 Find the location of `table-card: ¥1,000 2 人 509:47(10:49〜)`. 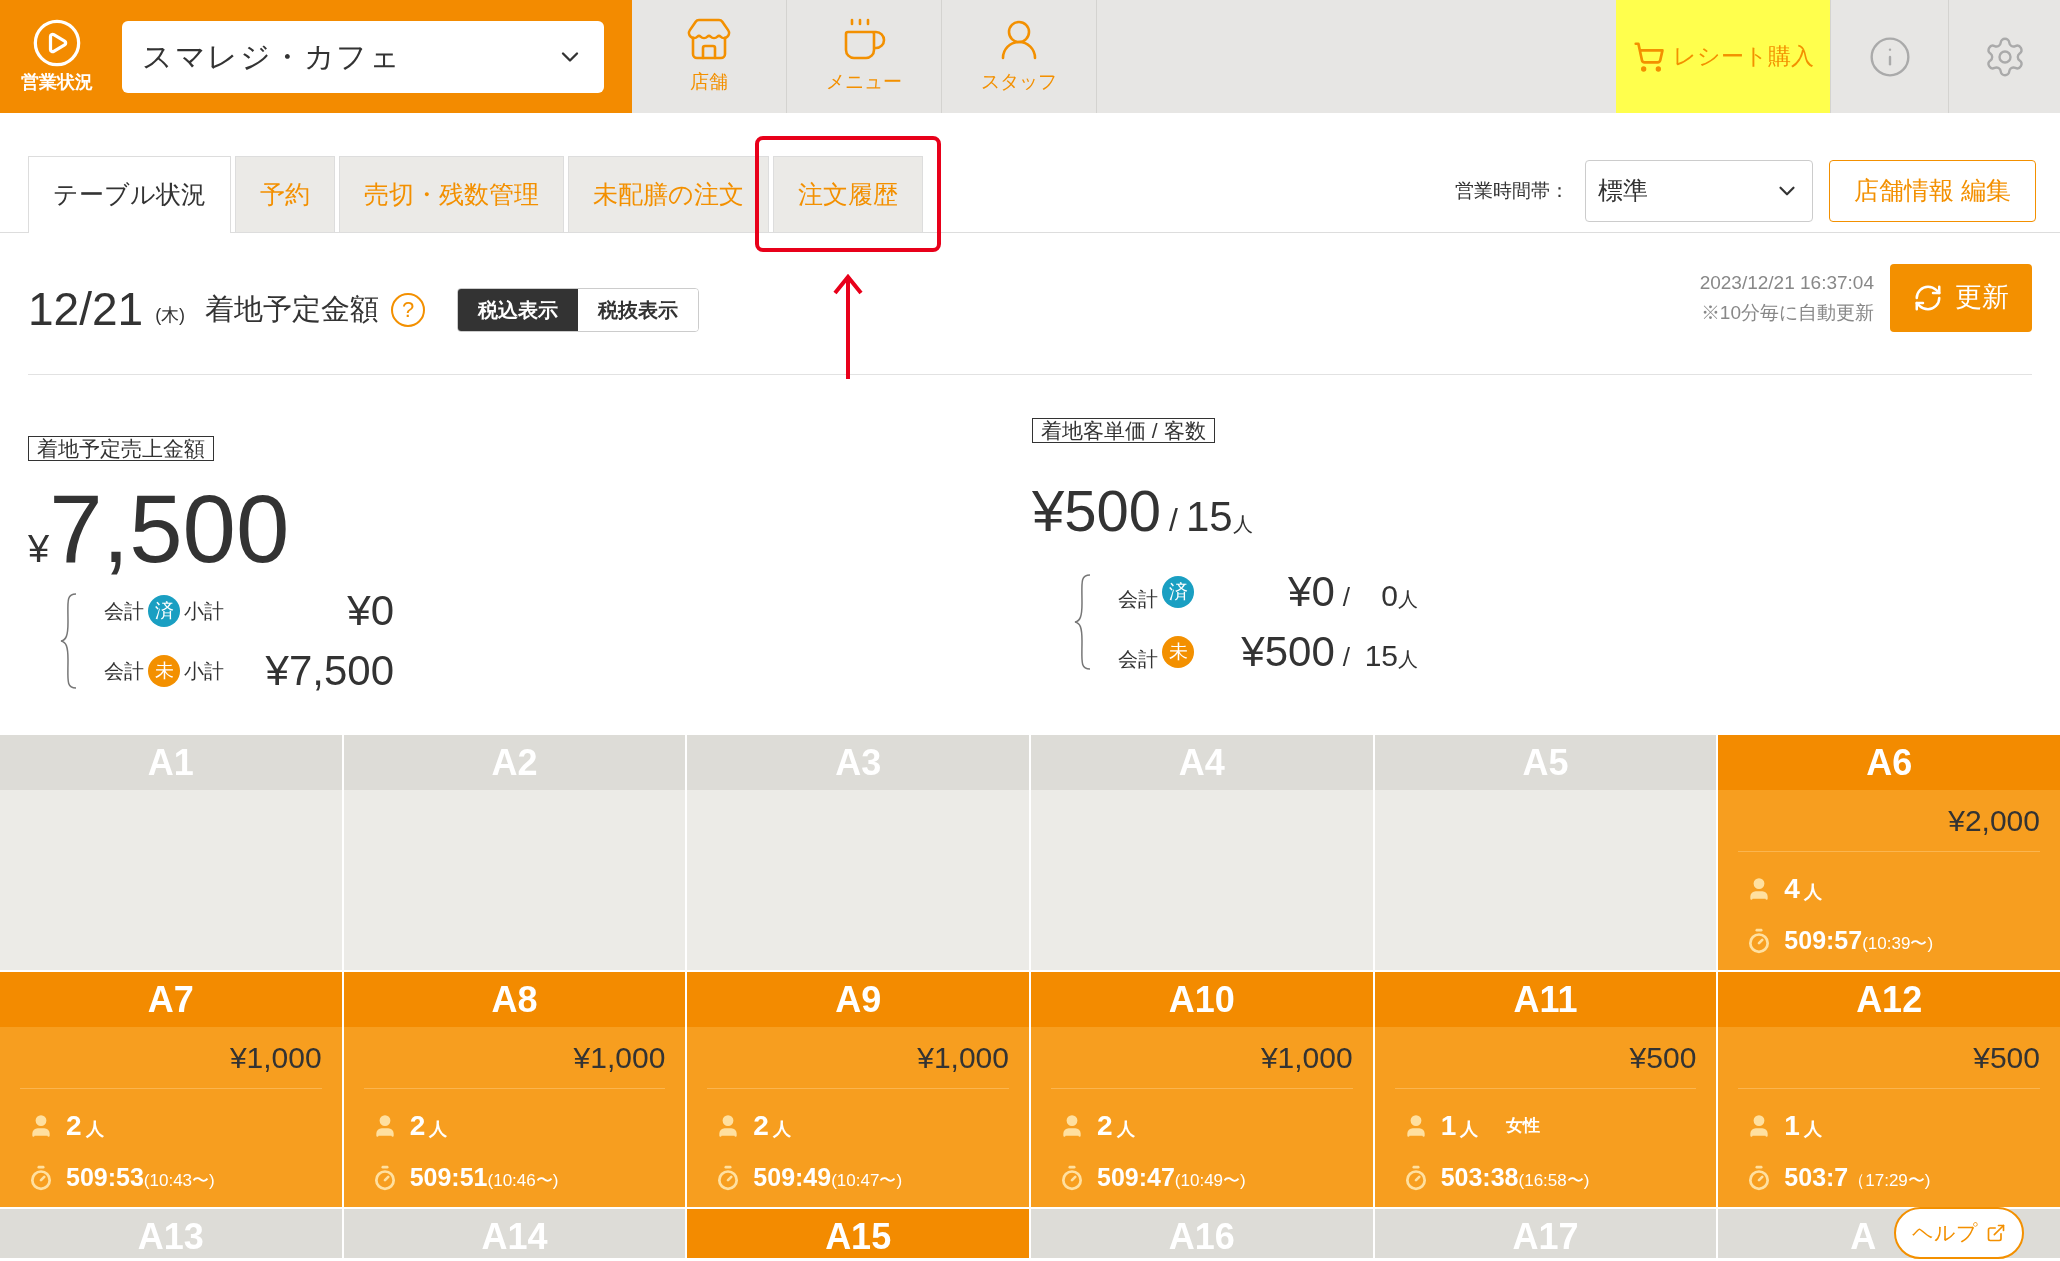

table-card: ¥1,000 2 人 509:47(10:49〜) is located at coordinates (1202, 1117).